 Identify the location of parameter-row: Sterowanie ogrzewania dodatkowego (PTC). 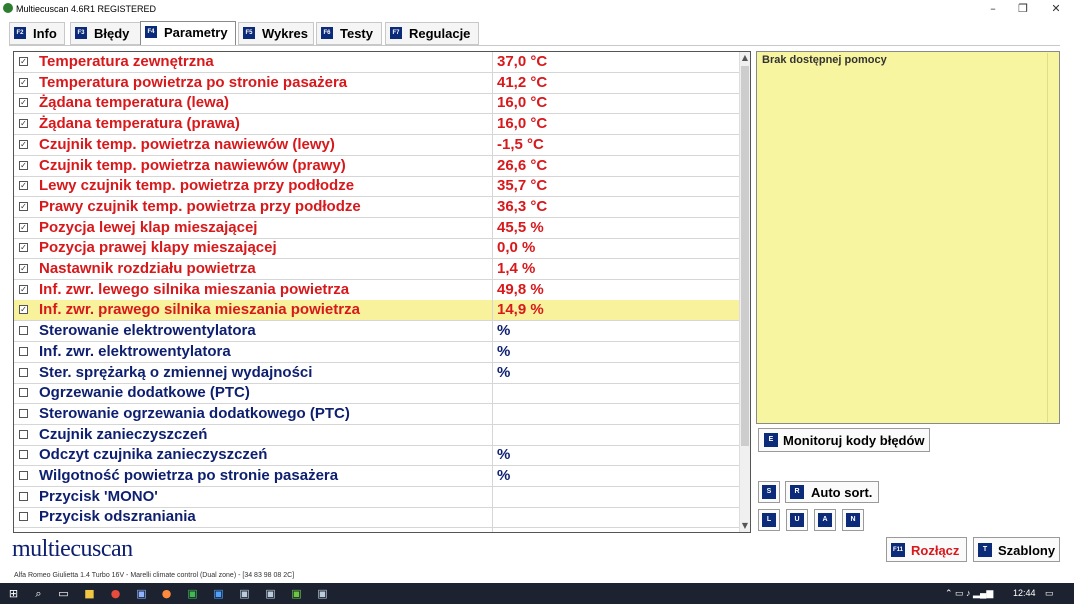
(376, 414).